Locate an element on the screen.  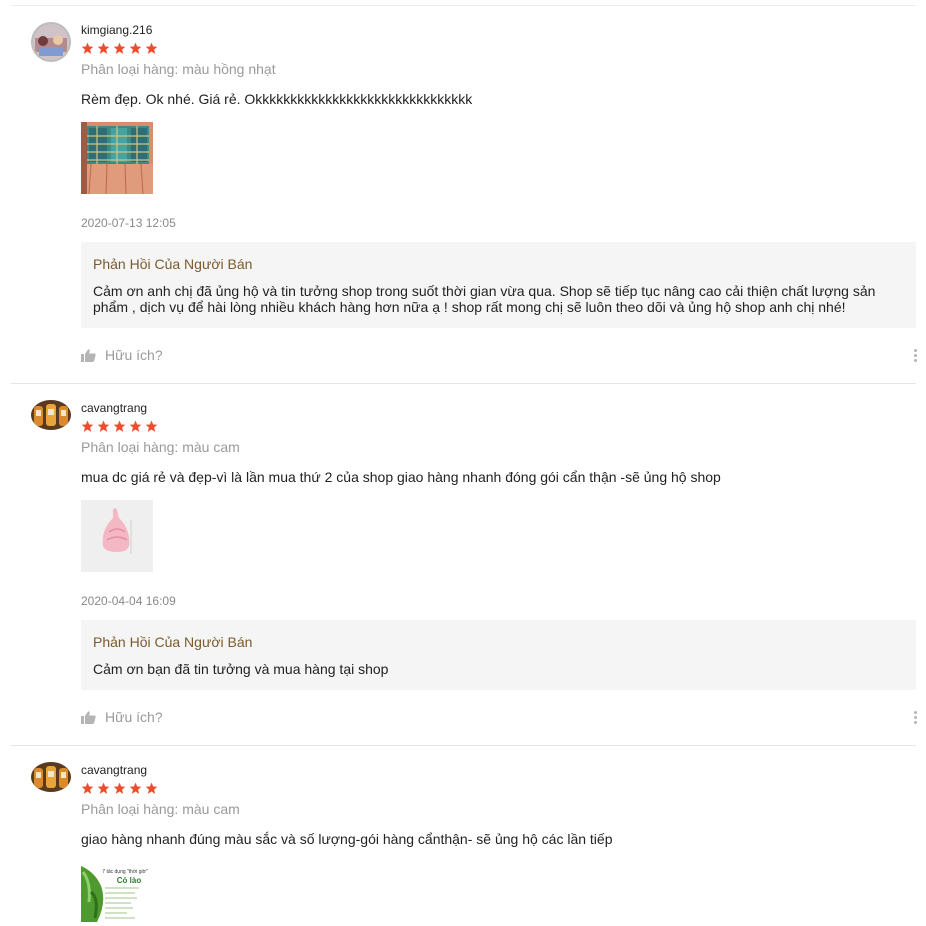
review-timestamp: 2020-04-04 16:09 is located at coordinates (128, 601).